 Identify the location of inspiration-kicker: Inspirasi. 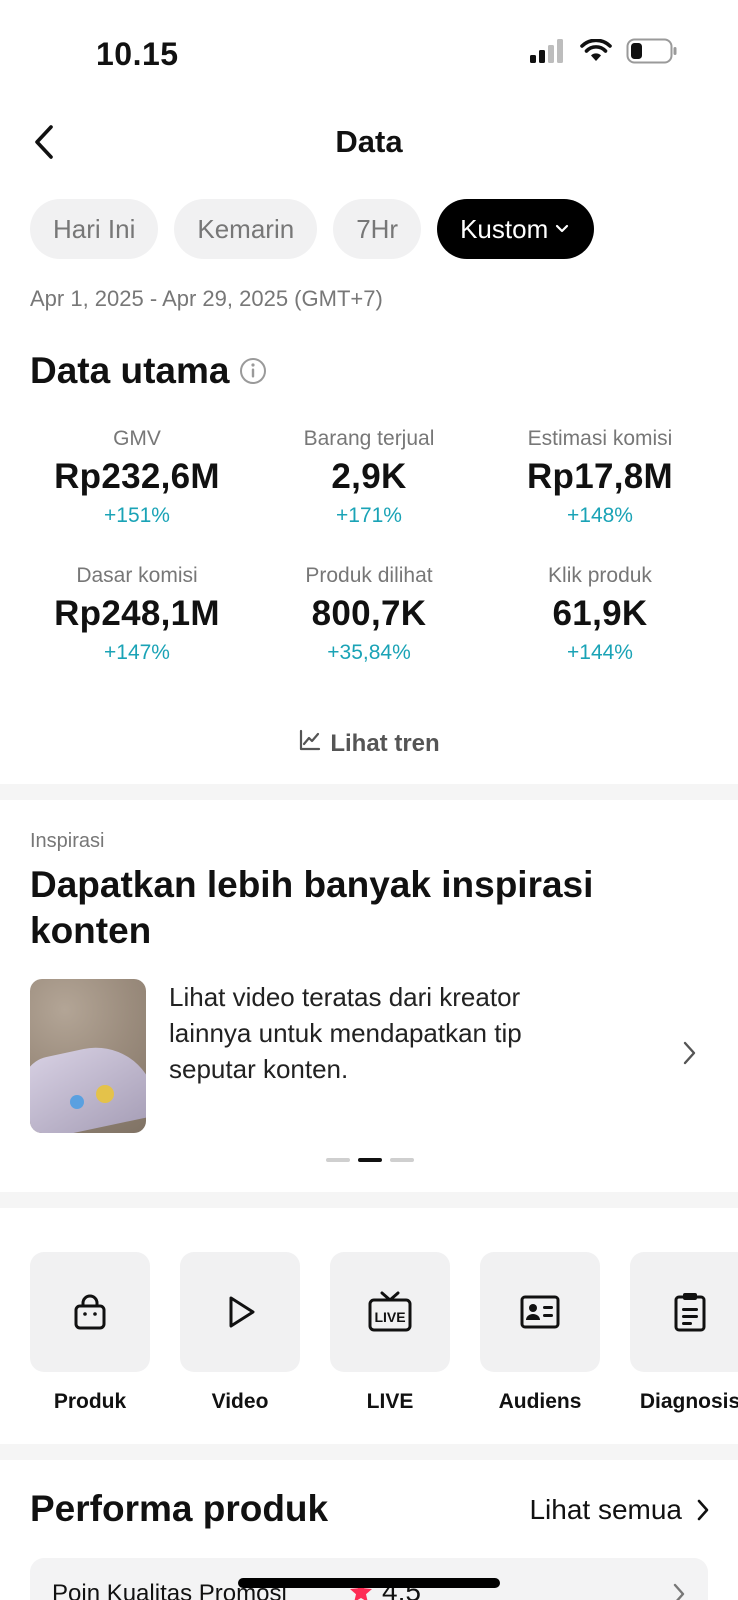
(67, 841).